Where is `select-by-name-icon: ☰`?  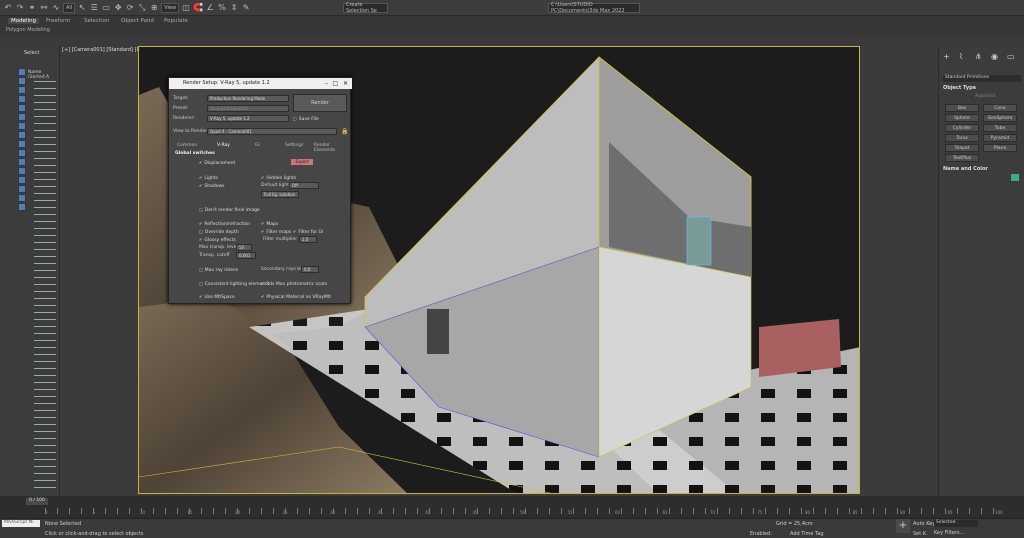 select-by-name-icon: ☰ is located at coordinates (94, 8).